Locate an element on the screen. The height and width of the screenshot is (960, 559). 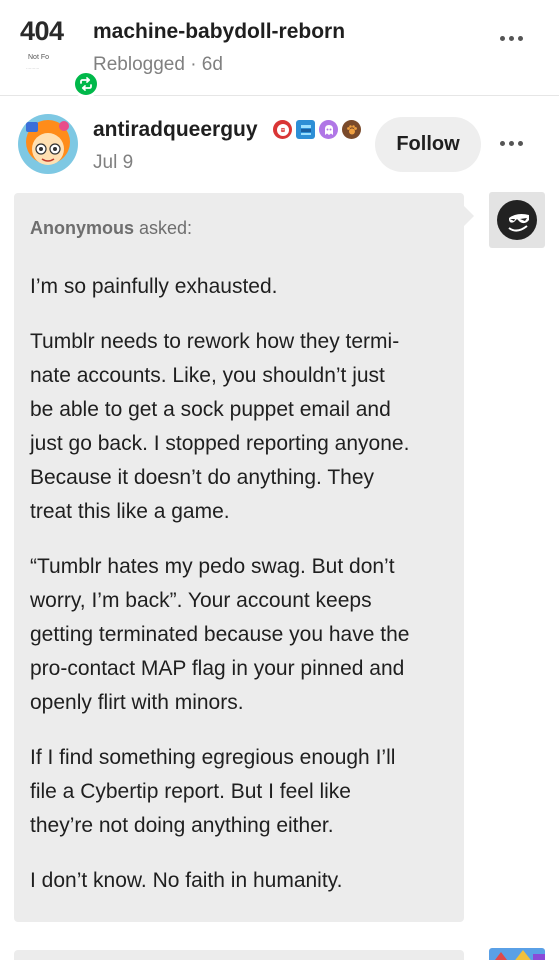
avatar-not-found-text: Not Fo is located at coordinates (39, 57).